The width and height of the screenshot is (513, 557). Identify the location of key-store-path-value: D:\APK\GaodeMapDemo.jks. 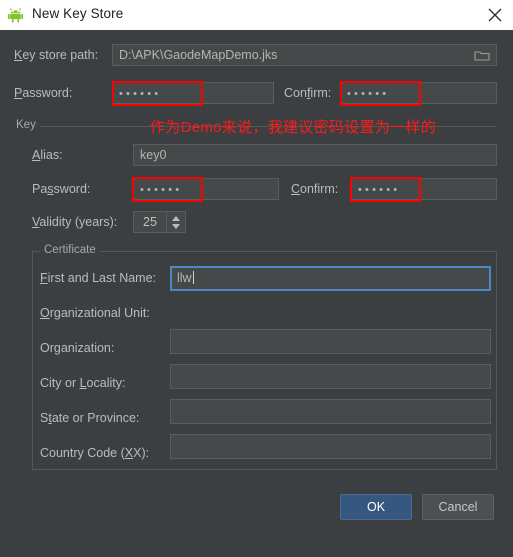
(198, 55).